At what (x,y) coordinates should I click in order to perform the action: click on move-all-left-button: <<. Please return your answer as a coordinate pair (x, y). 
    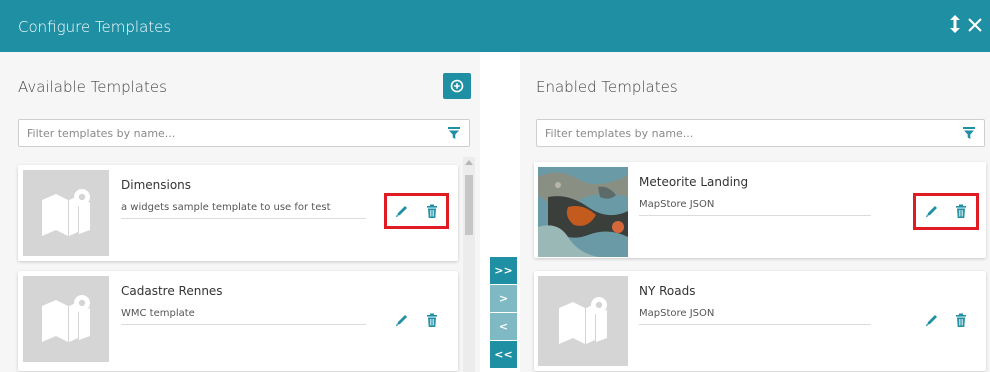
    Looking at the image, I should click on (503, 354).